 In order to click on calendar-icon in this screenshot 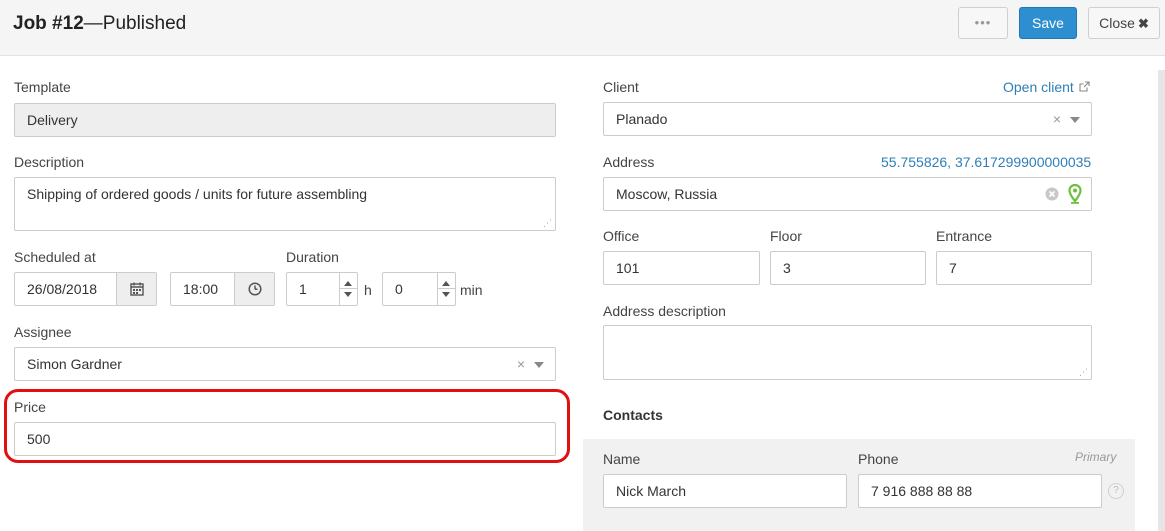, I will do `click(136, 289)`.